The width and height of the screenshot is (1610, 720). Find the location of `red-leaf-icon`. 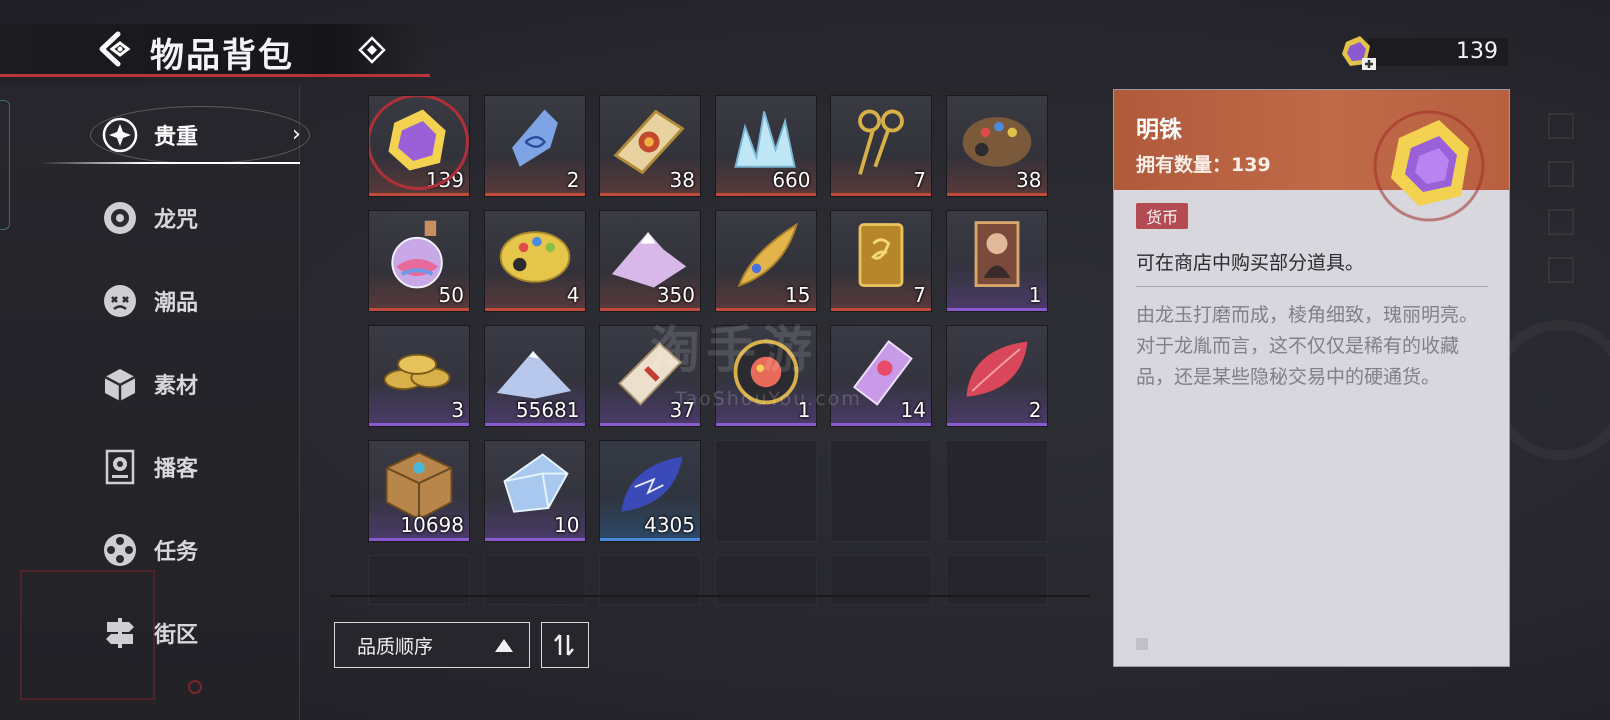

red-leaf-icon is located at coordinates (996, 369).